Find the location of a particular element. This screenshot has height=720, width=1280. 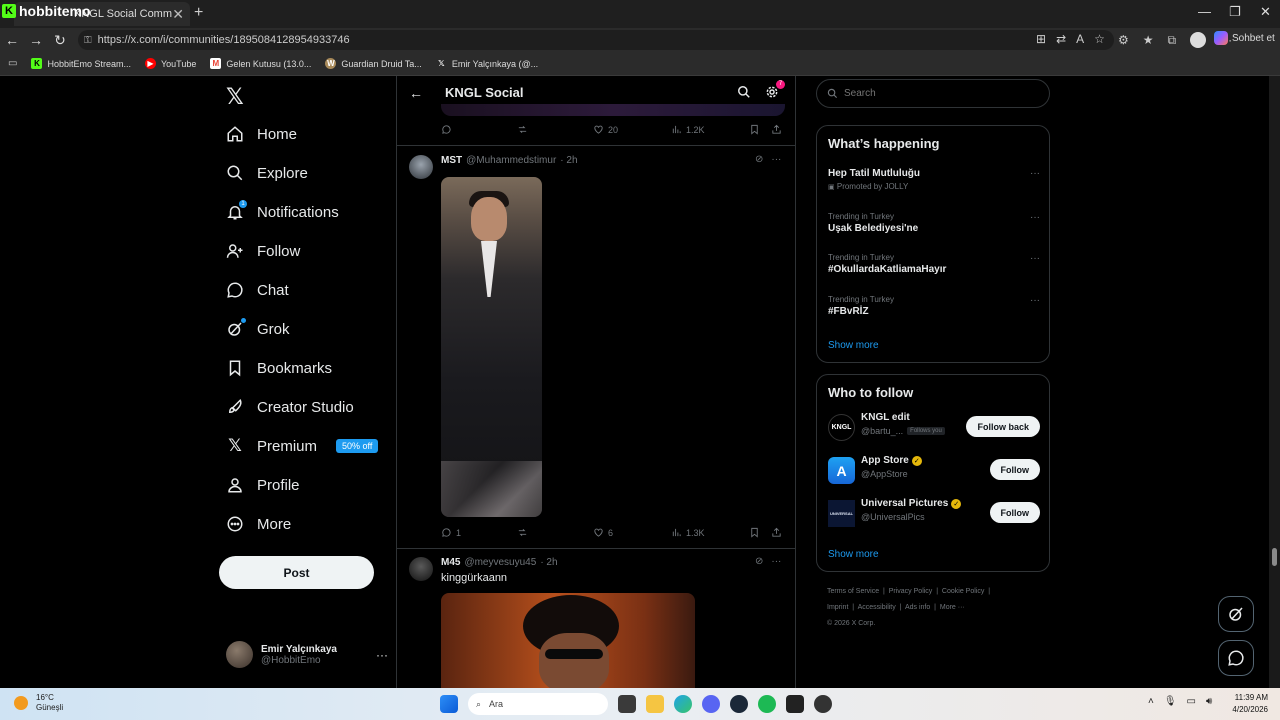

grok-float-button is located at coordinates (1236, 614).